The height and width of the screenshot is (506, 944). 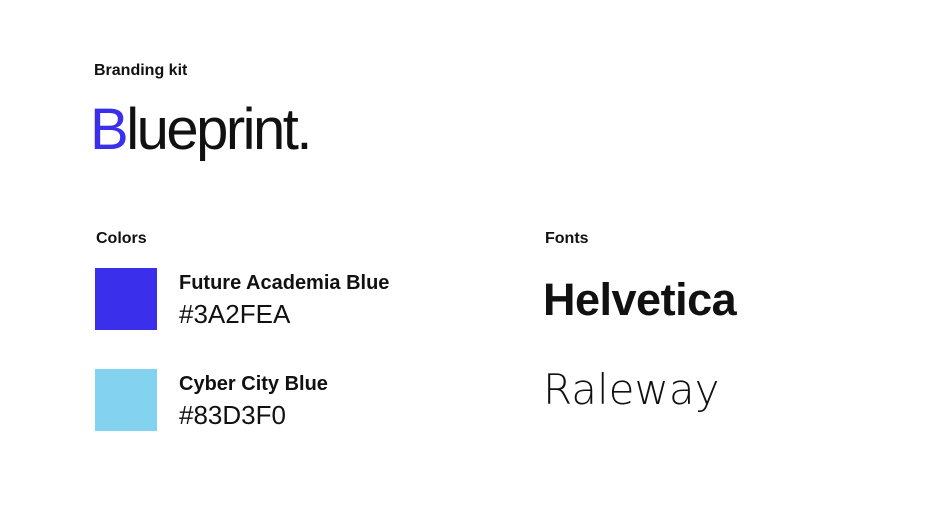 I want to click on logo-initial: B, so click(x=109, y=129).